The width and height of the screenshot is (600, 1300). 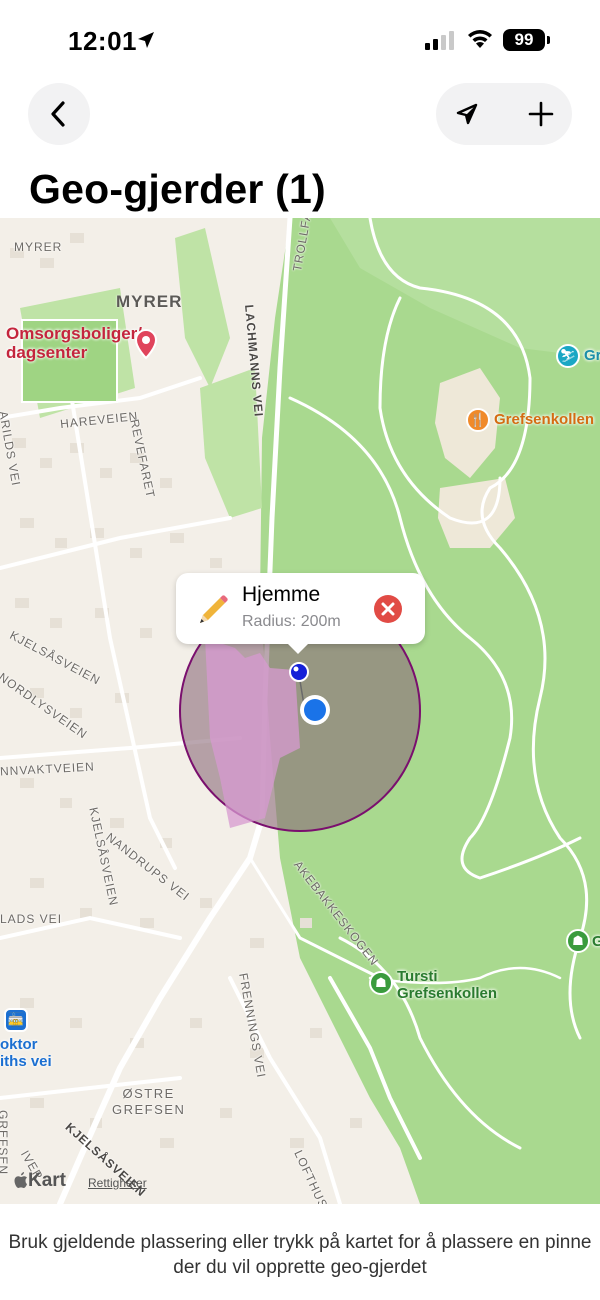 I want to click on poi-grefsenkollen: Grefsenkollen, so click(x=544, y=419).